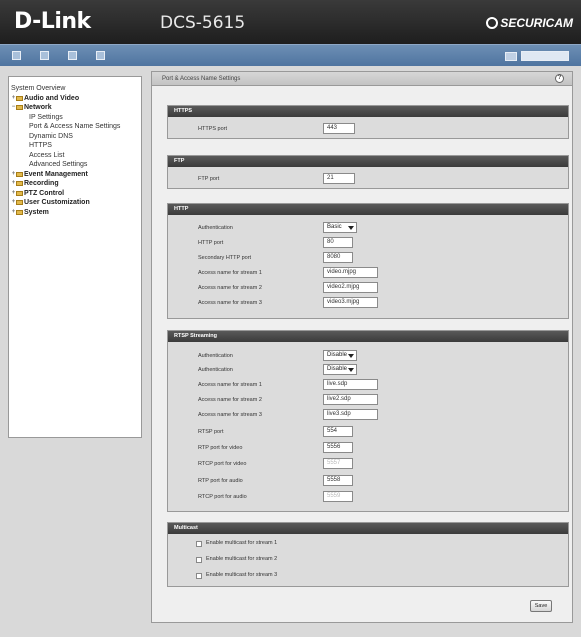 The height and width of the screenshot is (637, 581). I want to click on sidebar-item-label: HTTPS, so click(40, 145).